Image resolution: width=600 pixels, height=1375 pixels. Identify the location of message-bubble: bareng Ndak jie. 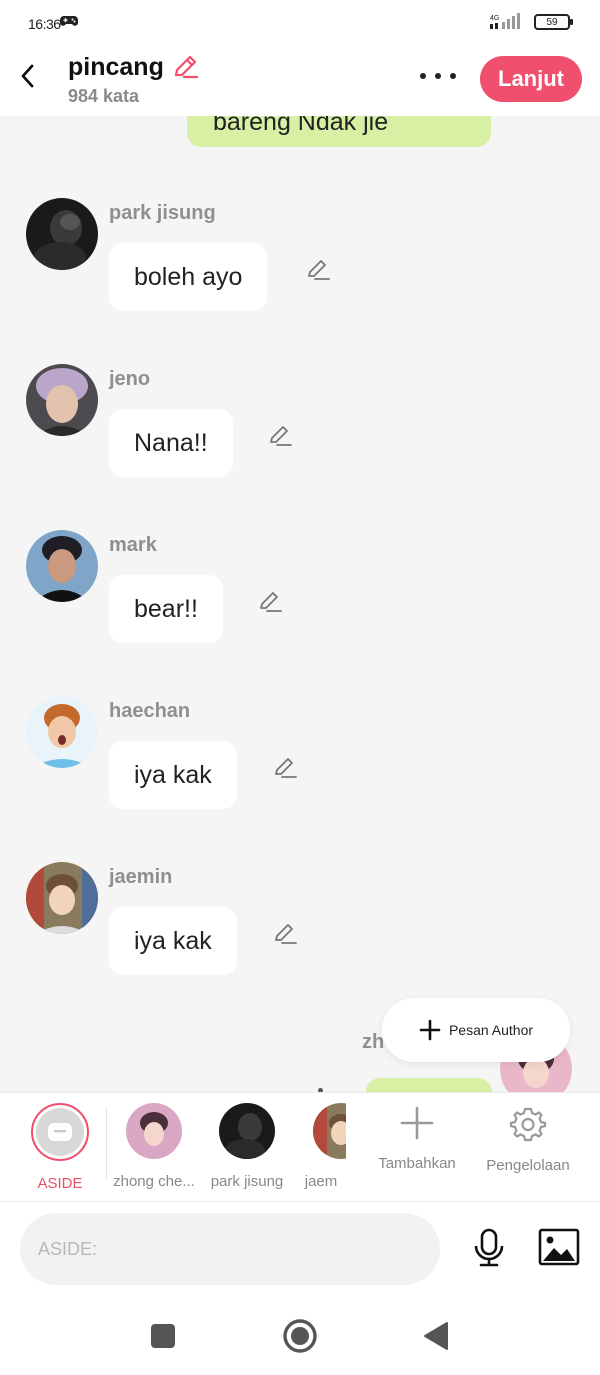
(339, 131).